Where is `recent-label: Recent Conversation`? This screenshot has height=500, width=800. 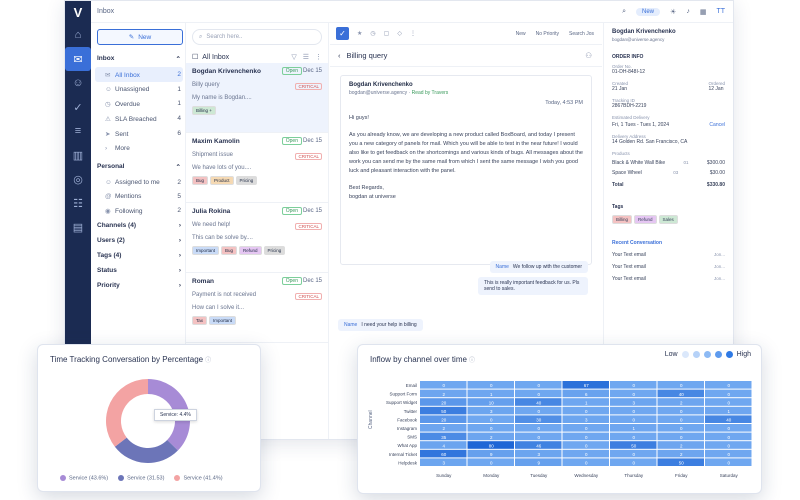
recent-label: Recent Conversation is located at coordinates (637, 243).